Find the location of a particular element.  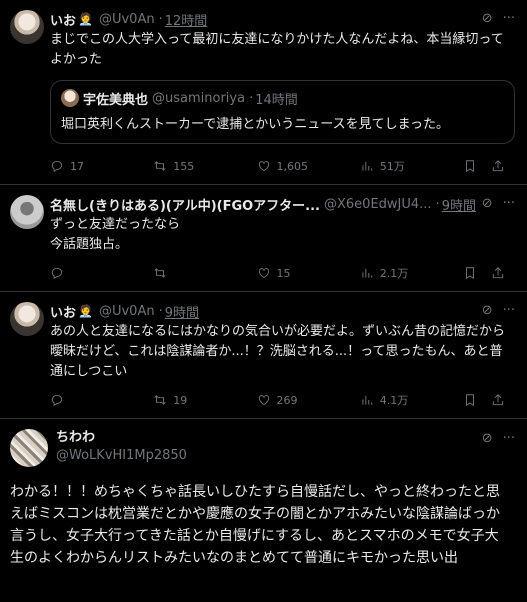

views-button: 4.1万 is located at coordinates (388, 400).